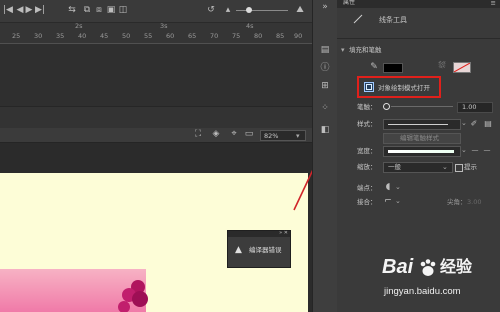 Image resolution: width=500 pixels, height=312 pixels. What do you see at coordinates (475, 150) in the screenshot?
I see `width-option-icon: —` at bounding box center [475, 150].